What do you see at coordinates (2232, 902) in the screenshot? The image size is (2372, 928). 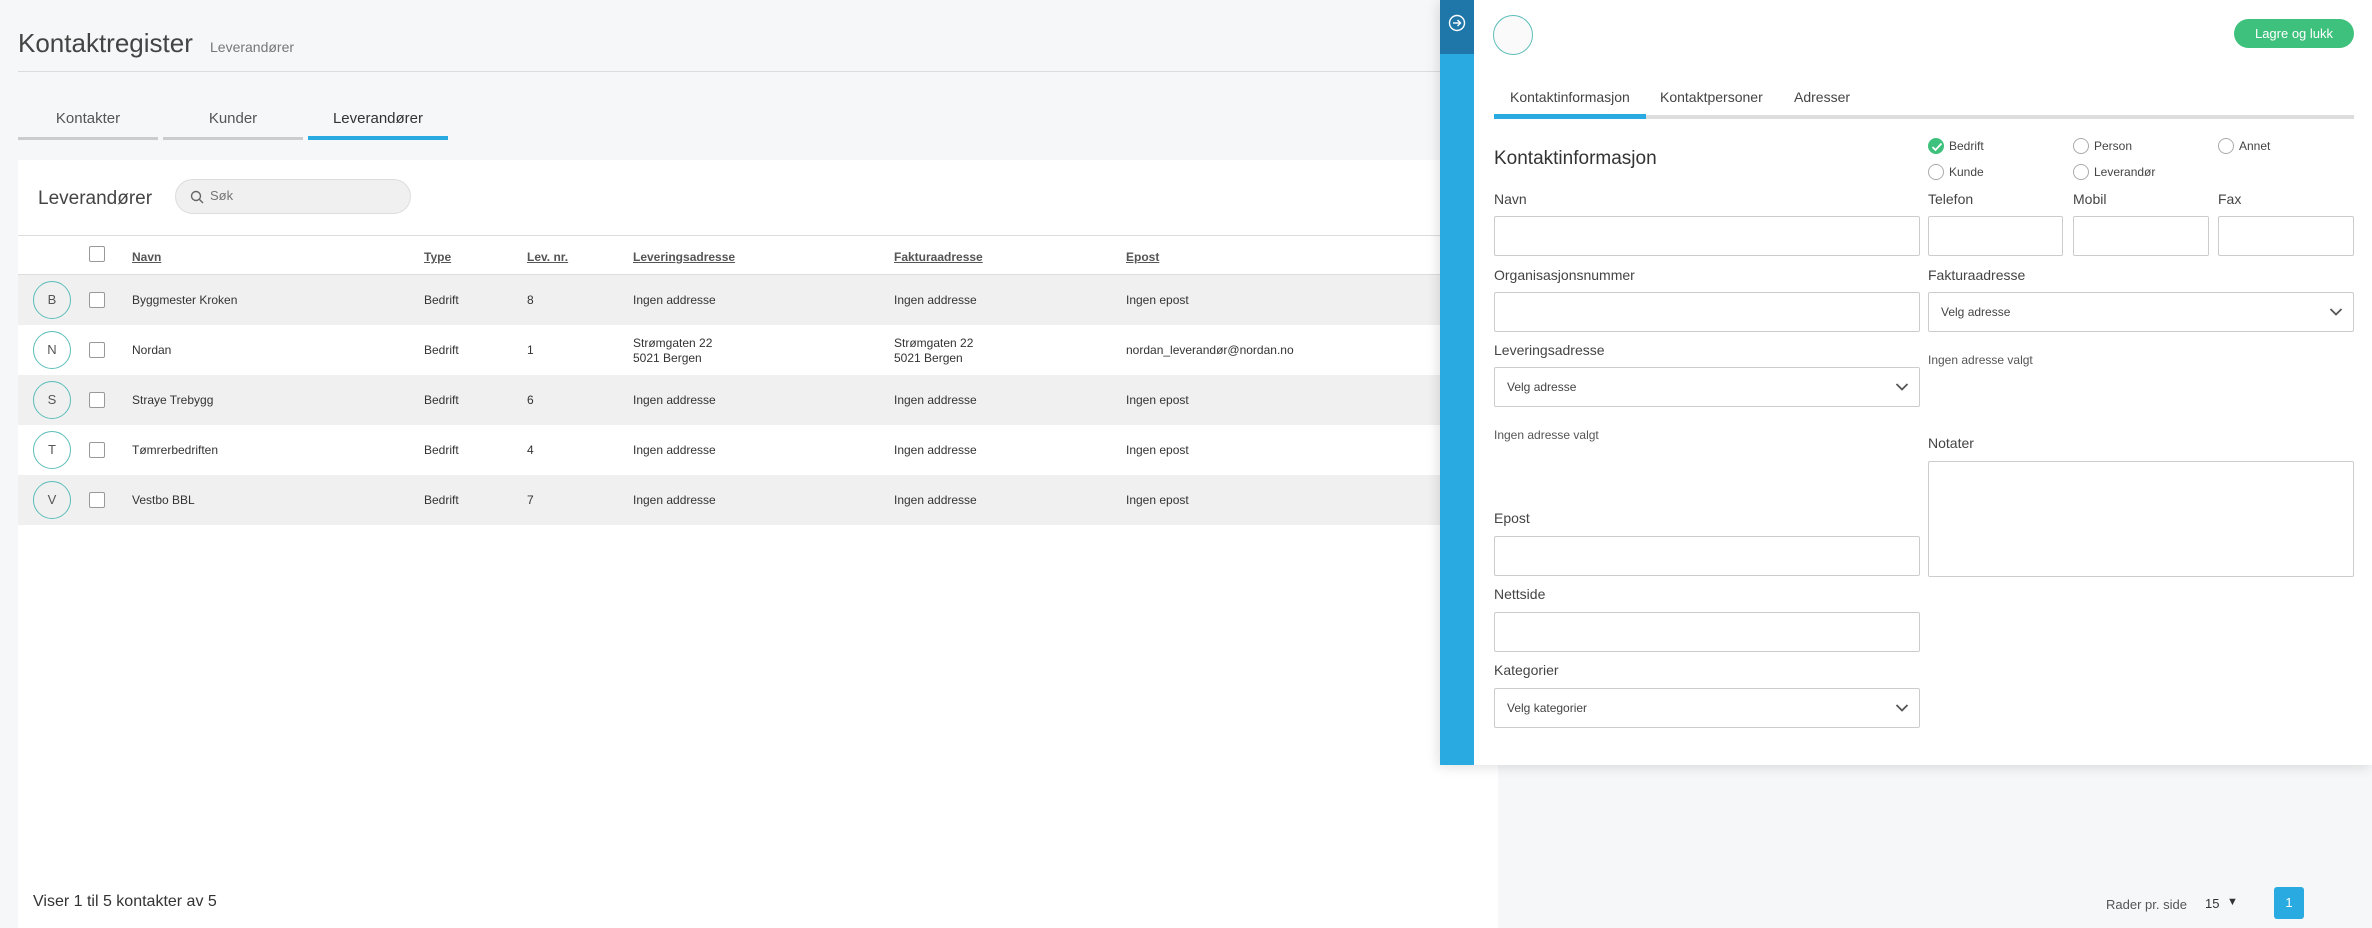 I see `caret-down-icon: ▼` at bounding box center [2232, 902].